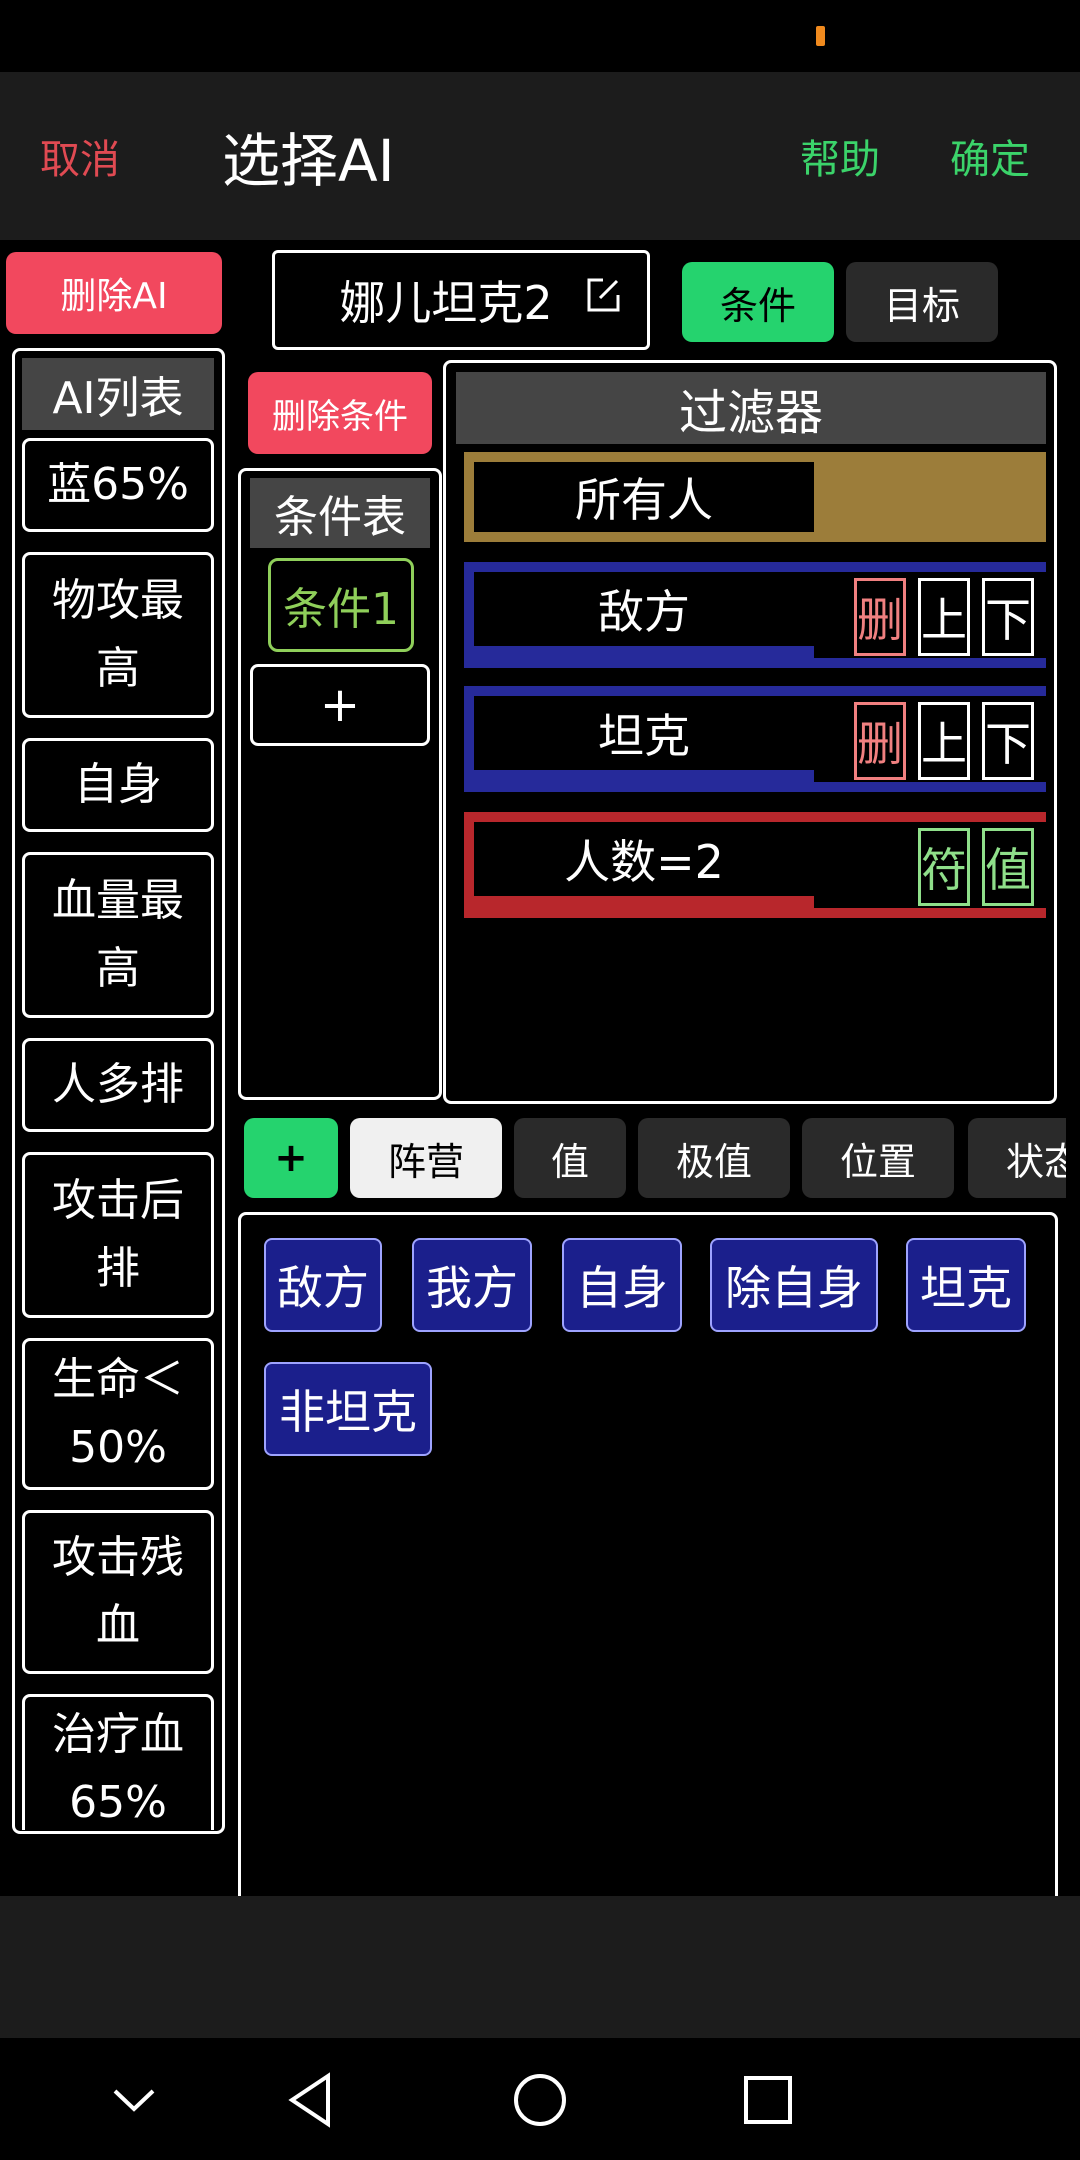 This screenshot has width=1080, height=2160. Describe the element at coordinates (1017, 1158) in the screenshot. I see `tab-status: 状态` at that location.